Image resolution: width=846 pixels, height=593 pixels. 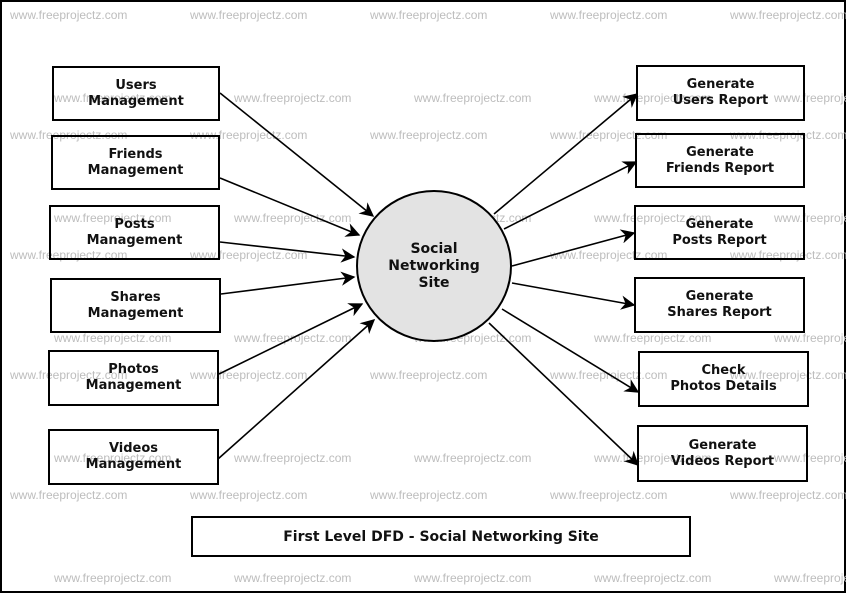 What do you see at coordinates (719, 312) in the screenshot?
I see `output-label-line: Shares Report` at bounding box center [719, 312].